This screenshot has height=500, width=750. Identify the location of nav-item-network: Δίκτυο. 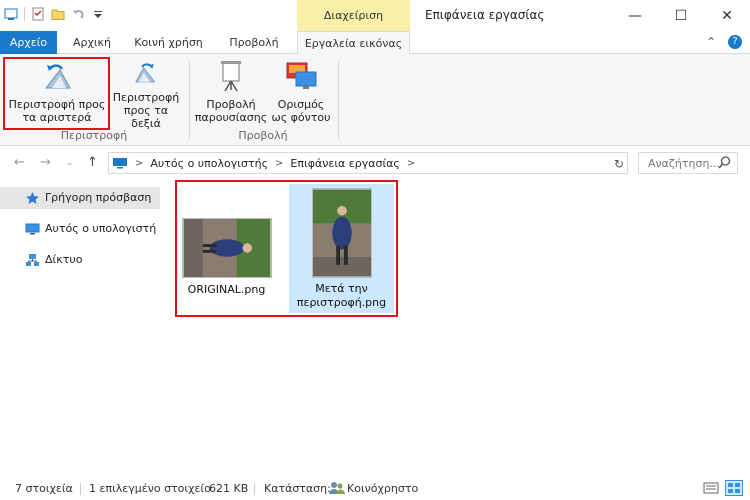
(80, 260).